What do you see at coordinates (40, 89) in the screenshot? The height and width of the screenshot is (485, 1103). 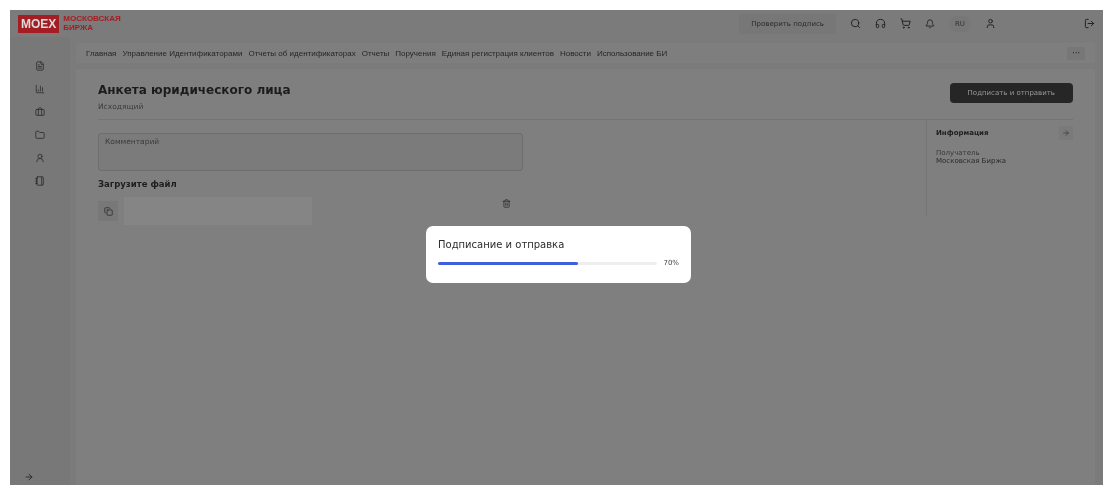 I see `chart-icon` at bounding box center [40, 89].